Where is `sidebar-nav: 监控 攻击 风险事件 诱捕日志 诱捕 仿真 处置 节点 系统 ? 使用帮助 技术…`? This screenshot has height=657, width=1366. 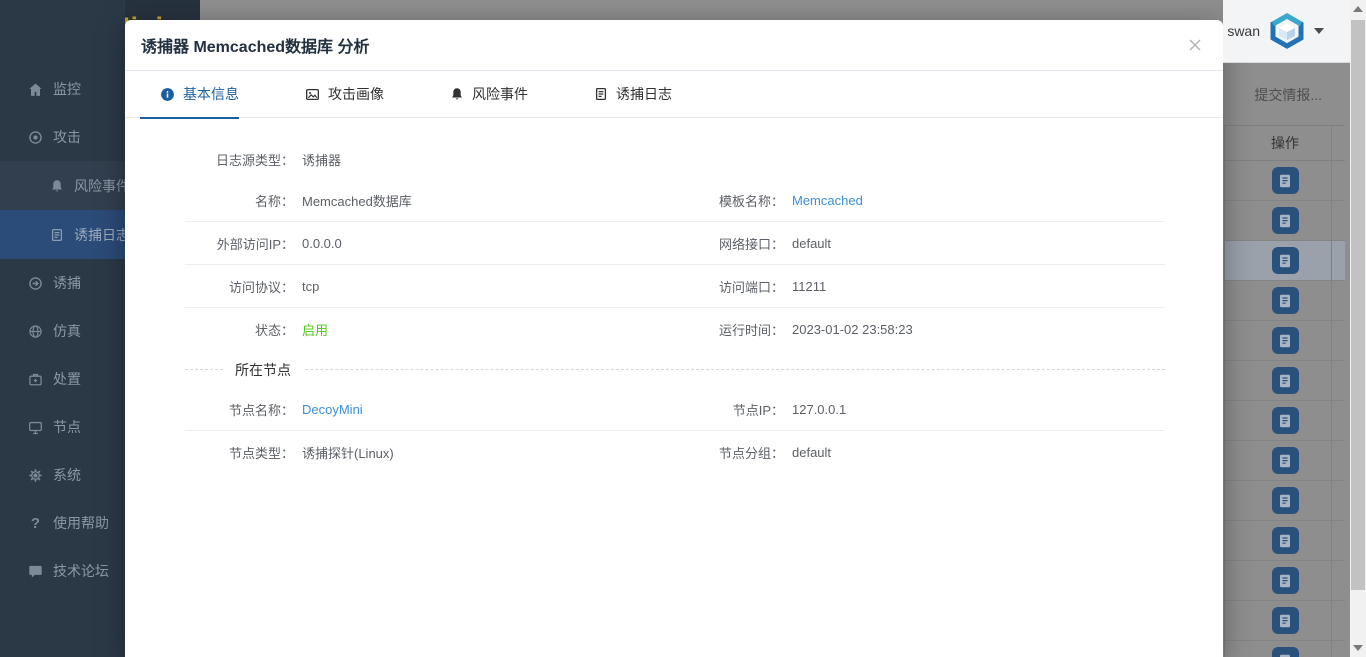
sidebar-nav: 监控 攻击 风险事件 诱捕日志 诱捕 仿真 处置 节点 系统 ? 使用帮助 技术… is located at coordinates (65, 330).